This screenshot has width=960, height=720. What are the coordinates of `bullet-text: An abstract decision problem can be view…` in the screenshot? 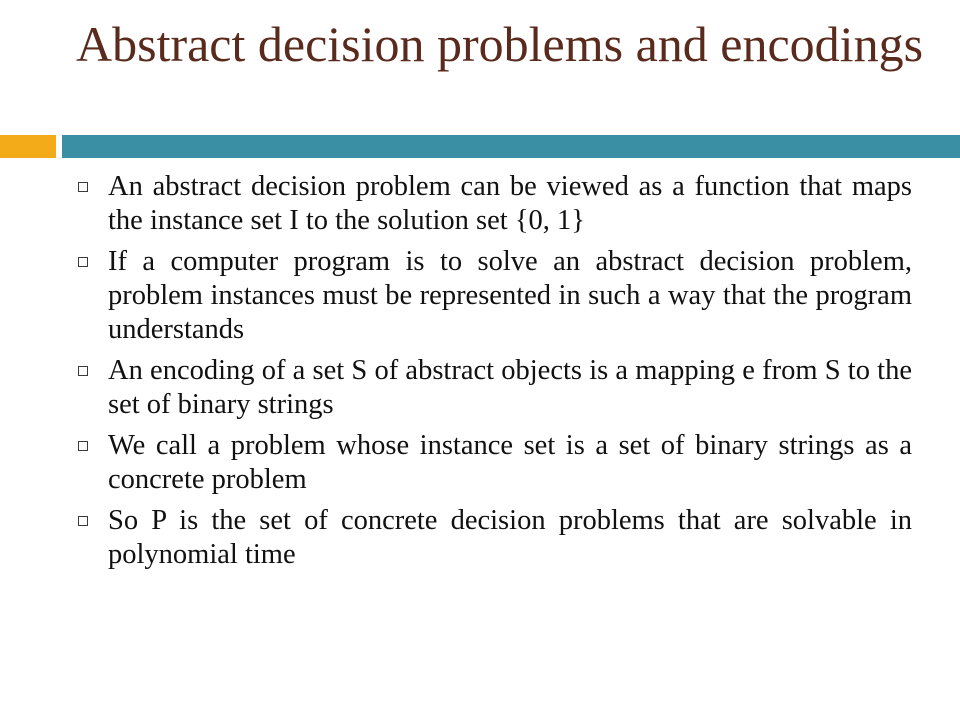 It's located at (510, 203).